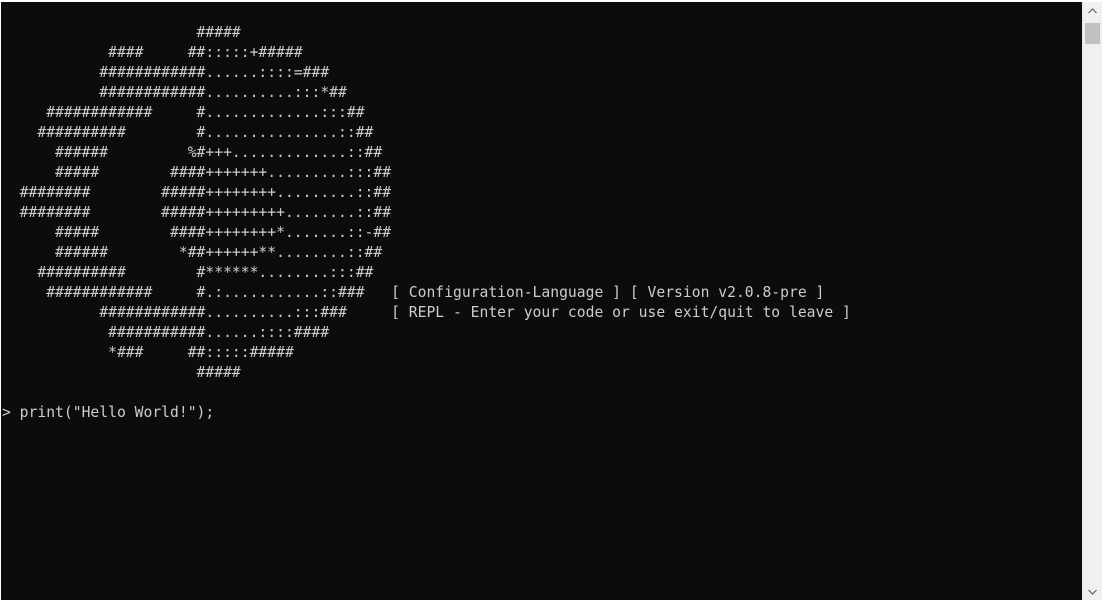 Image resolution: width=1103 pixels, height=601 pixels. What do you see at coordinates (166, 72) in the screenshot?
I see `ascii-art-line: ############......::::=###` at bounding box center [166, 72].